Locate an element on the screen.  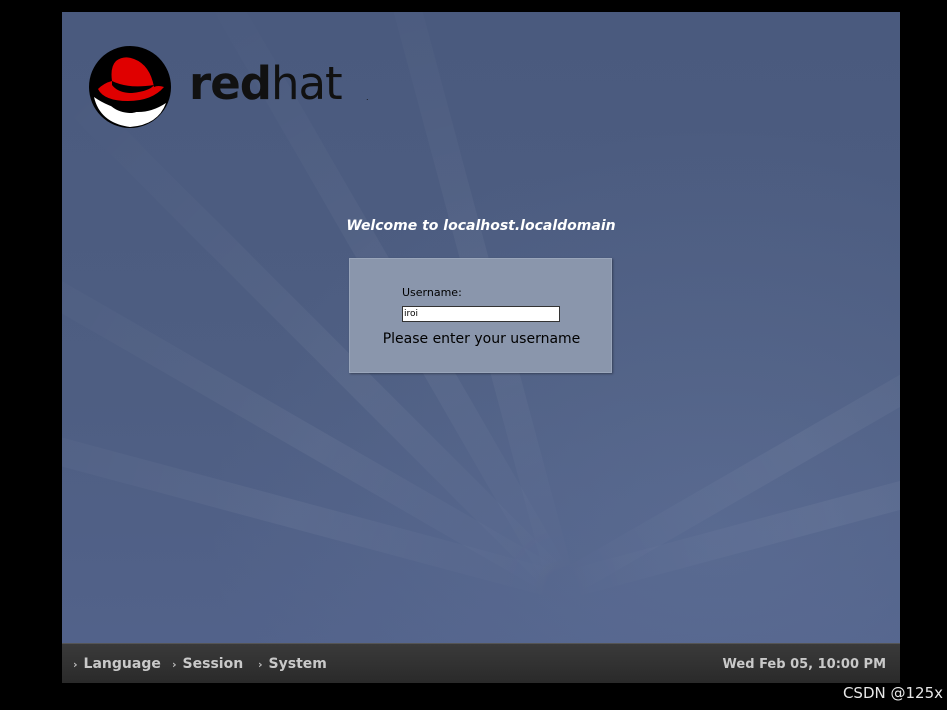
login-prompt: Please enter your username is located at coordinates (481, 339).